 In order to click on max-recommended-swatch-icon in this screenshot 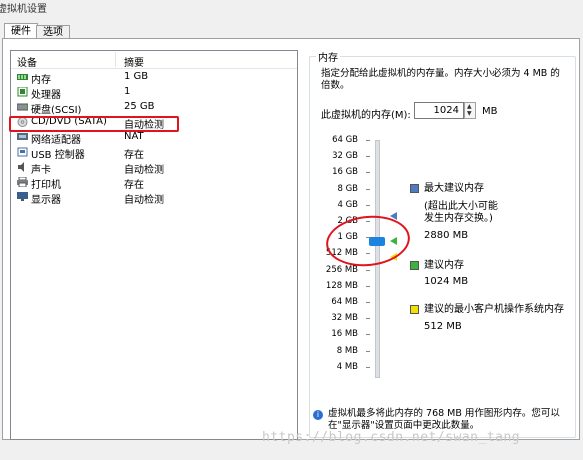, I will do `click(414, 188)`.